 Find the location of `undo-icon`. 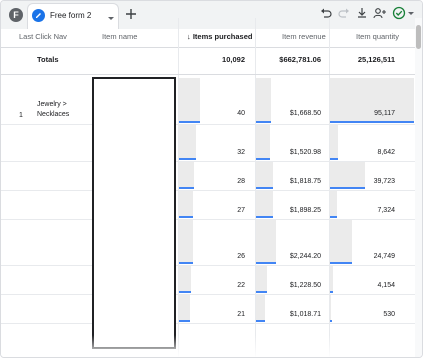

undo-icon is located at coordinates (326, 13).